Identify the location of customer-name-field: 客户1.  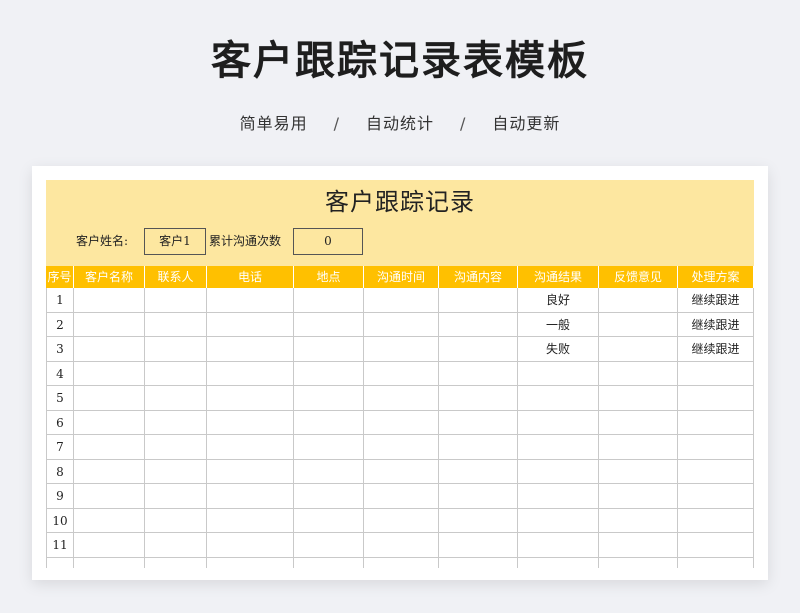
(175, 241).